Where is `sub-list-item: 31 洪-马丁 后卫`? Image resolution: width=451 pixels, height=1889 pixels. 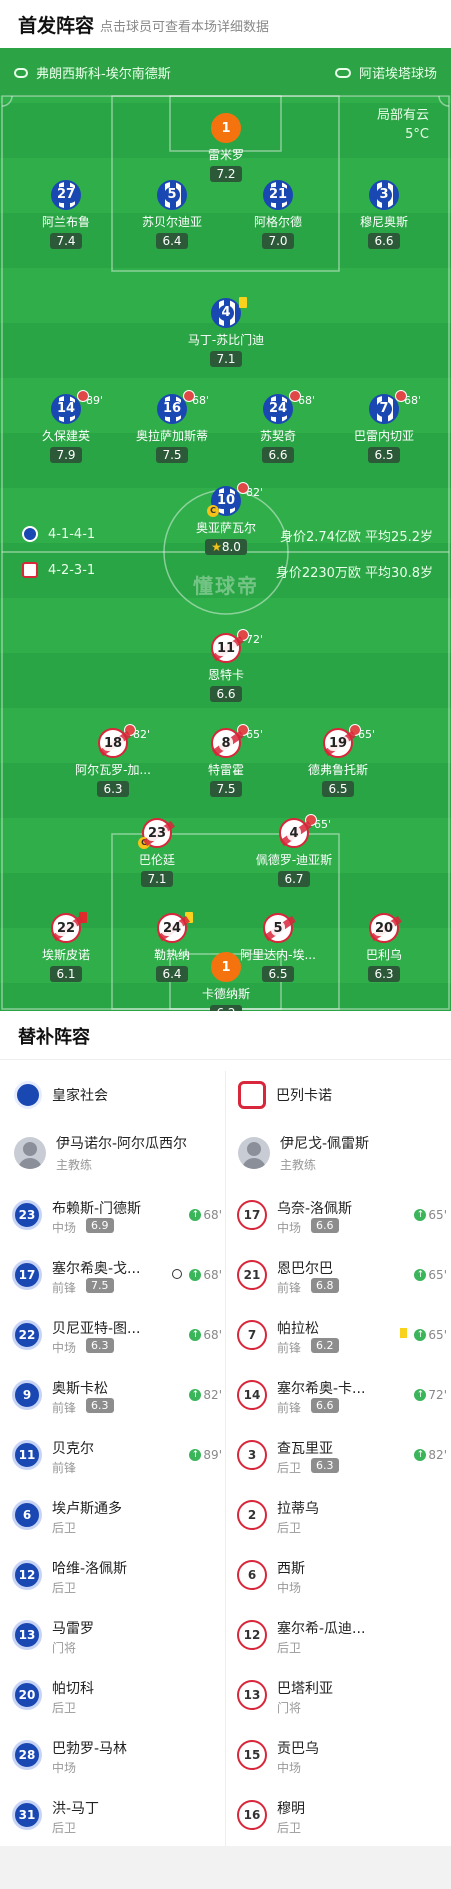
sub-list-item: 31 洪-马丁 后卫 is located at coordinates (117, 1817).